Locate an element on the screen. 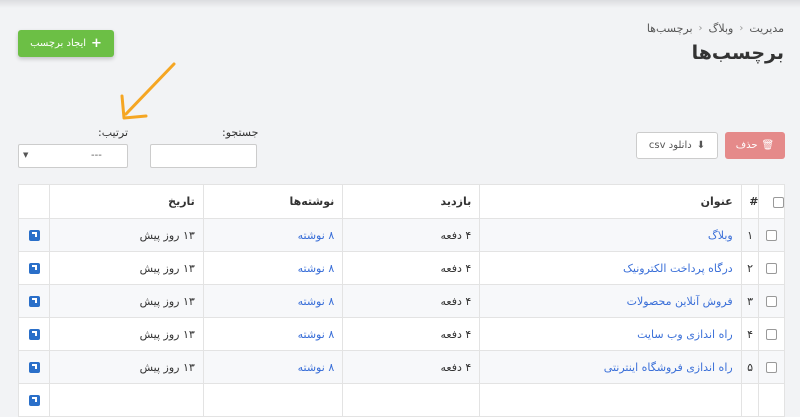  download-csv-label: دانلود csv is located at coordinates (670, 145).